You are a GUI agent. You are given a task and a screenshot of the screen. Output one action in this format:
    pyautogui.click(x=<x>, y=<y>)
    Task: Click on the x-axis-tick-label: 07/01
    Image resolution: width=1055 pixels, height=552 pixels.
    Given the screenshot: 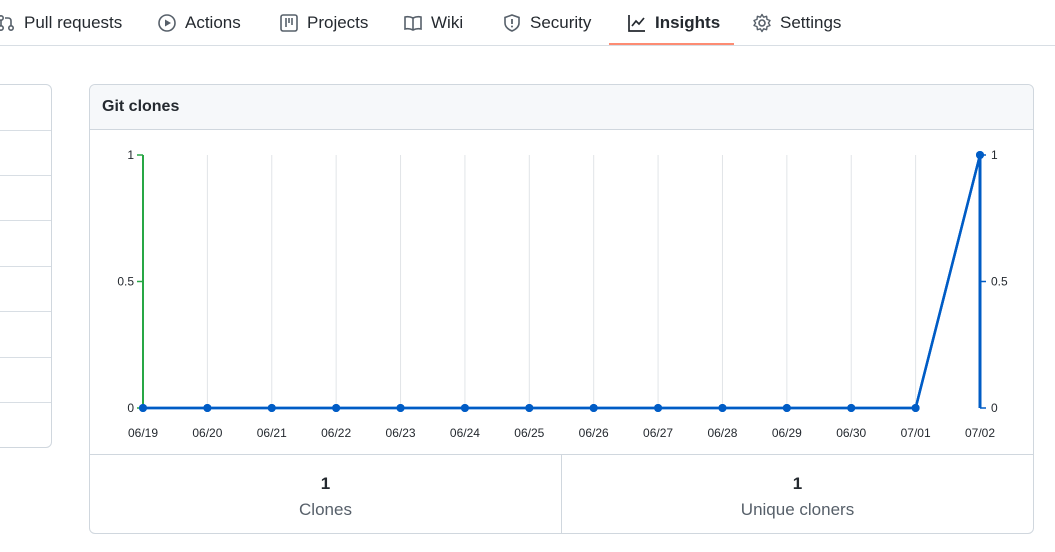 What is the action you would take?
    pyautogui.click(x=916, y=433)
    